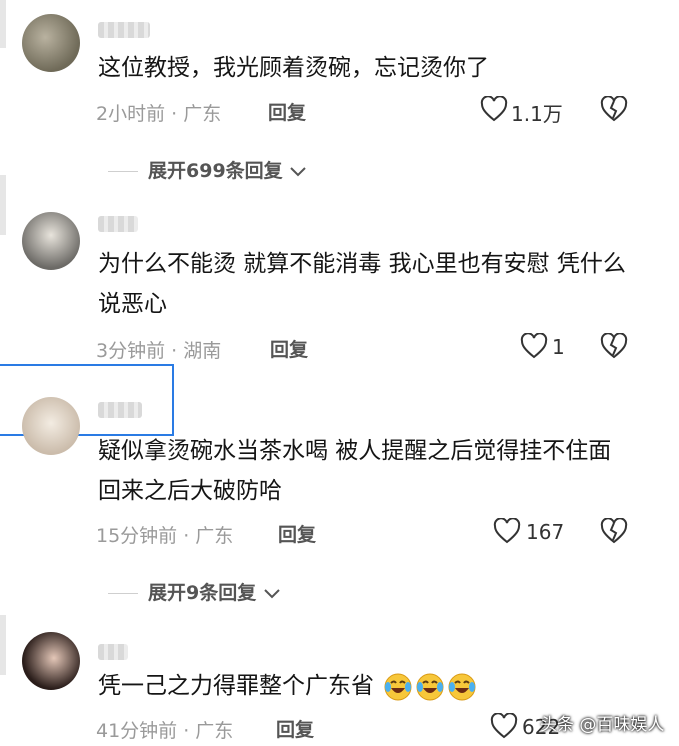 The image size is (679, 746). Describe the element at coordinates (236, 686) in the screenshot. I see `comment-text-content: 凭一己之力得罪整个广东省` at that location.